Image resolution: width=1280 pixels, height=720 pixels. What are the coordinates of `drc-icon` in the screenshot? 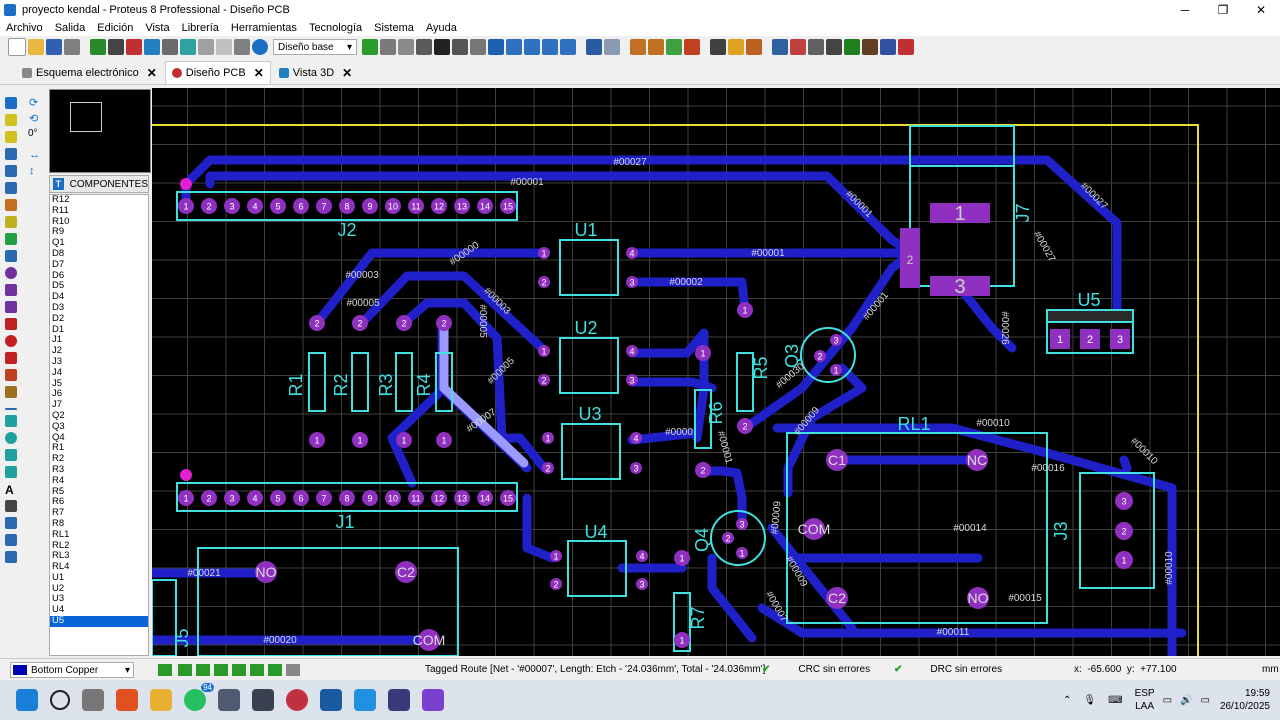 It's located at (906, 47).